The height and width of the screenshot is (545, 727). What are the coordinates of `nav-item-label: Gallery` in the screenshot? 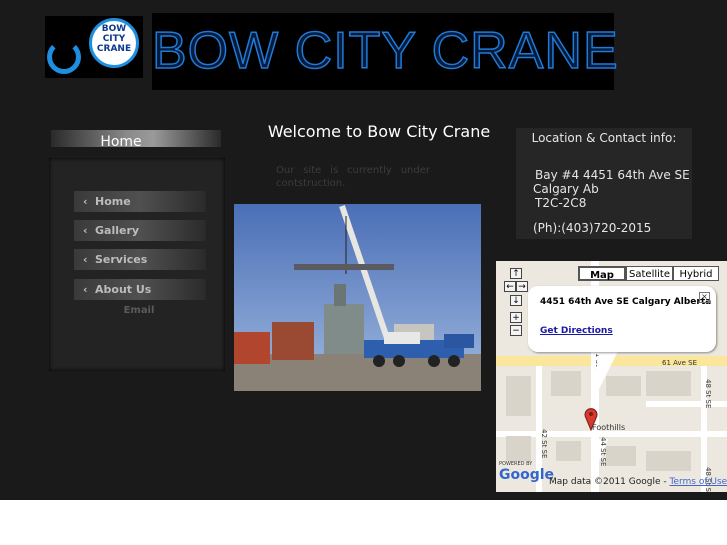 It's located at (117, 230).